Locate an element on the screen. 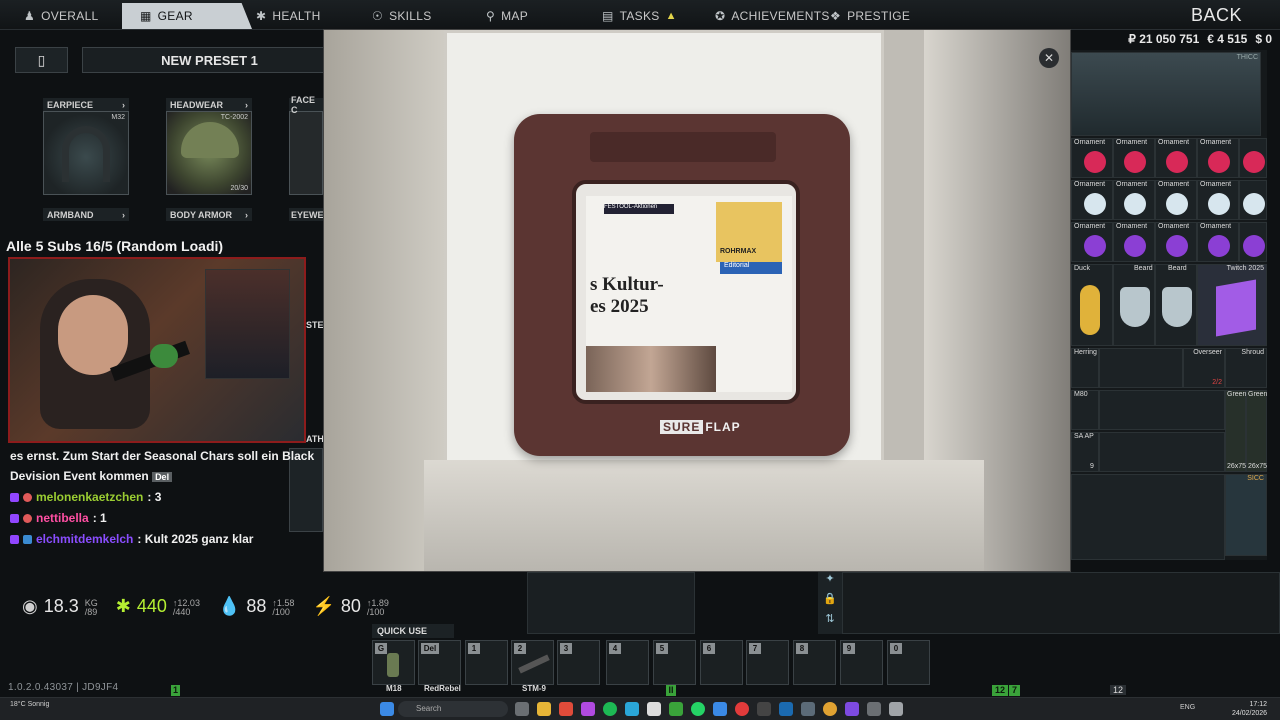  slot-body-armor: BODY ARMOR › is located at coordinates (209, 214).